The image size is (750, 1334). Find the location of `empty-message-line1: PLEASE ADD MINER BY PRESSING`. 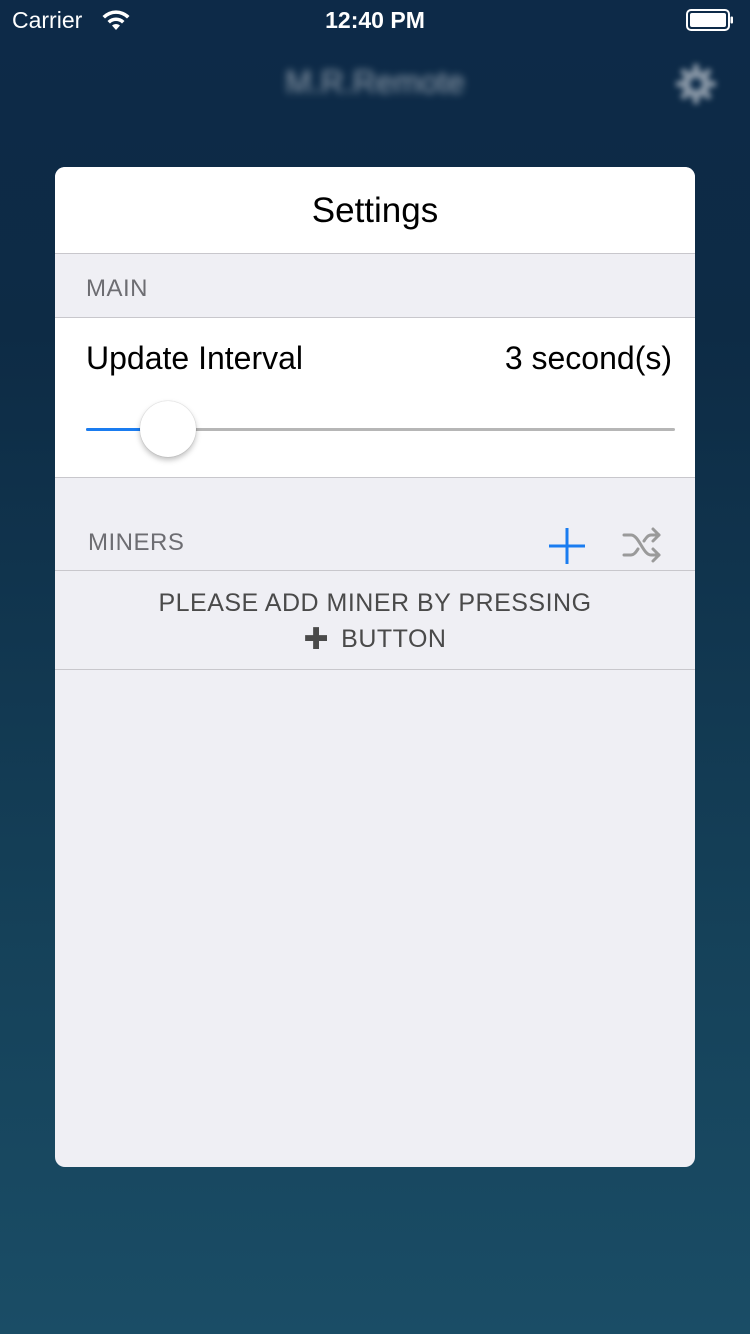

empty-message-line1: PLEASE ADD MINER BY PRESSING is located at coordinates (375, 603).